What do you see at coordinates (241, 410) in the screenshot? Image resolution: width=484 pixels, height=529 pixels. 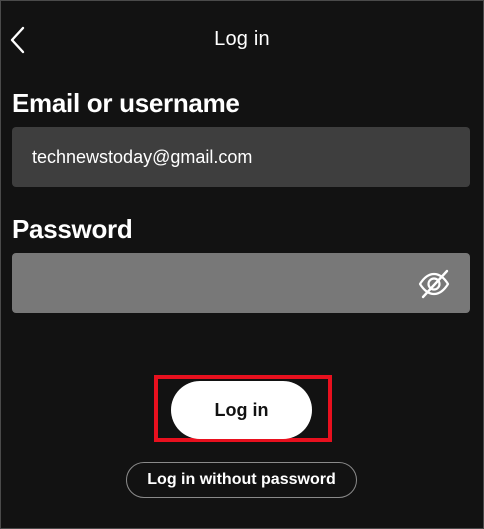 I see `login-button: Log in` at bounding box center [241, 410].